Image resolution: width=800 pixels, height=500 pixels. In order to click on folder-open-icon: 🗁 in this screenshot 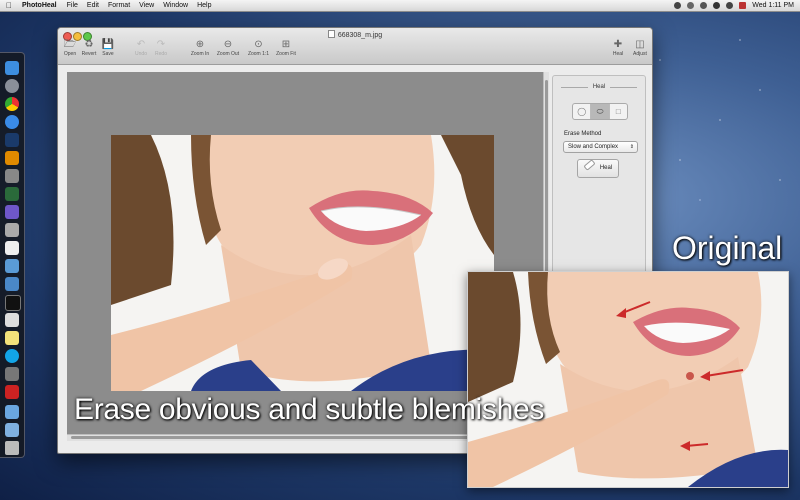, I will do `click(70, 44)`.